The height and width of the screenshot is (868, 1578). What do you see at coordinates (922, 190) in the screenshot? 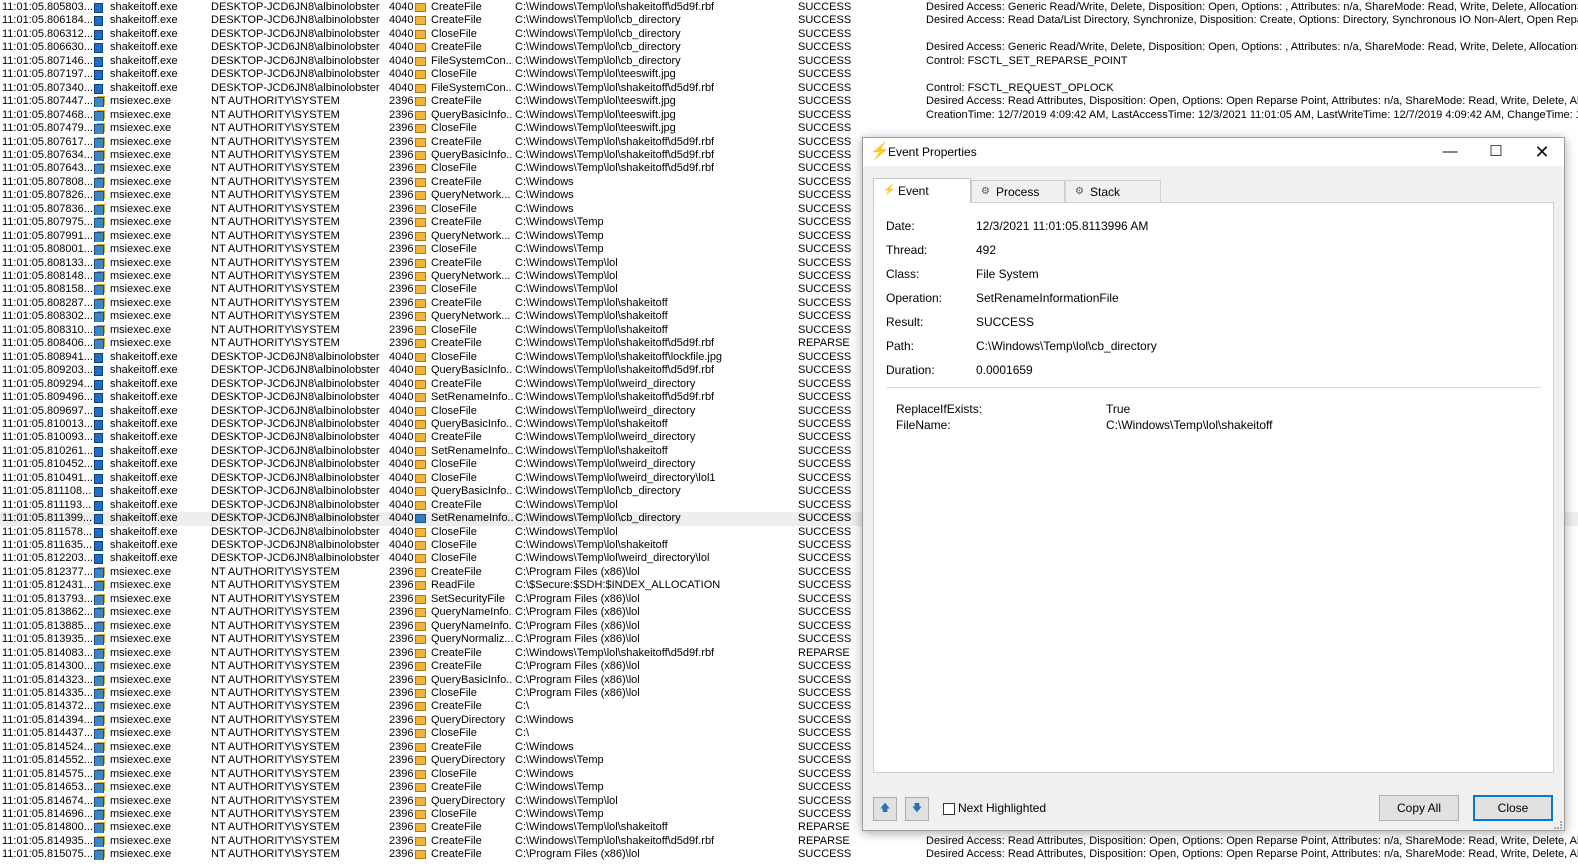
I see `tab-event: ⚡ Event` at bounding box center [922, 190].